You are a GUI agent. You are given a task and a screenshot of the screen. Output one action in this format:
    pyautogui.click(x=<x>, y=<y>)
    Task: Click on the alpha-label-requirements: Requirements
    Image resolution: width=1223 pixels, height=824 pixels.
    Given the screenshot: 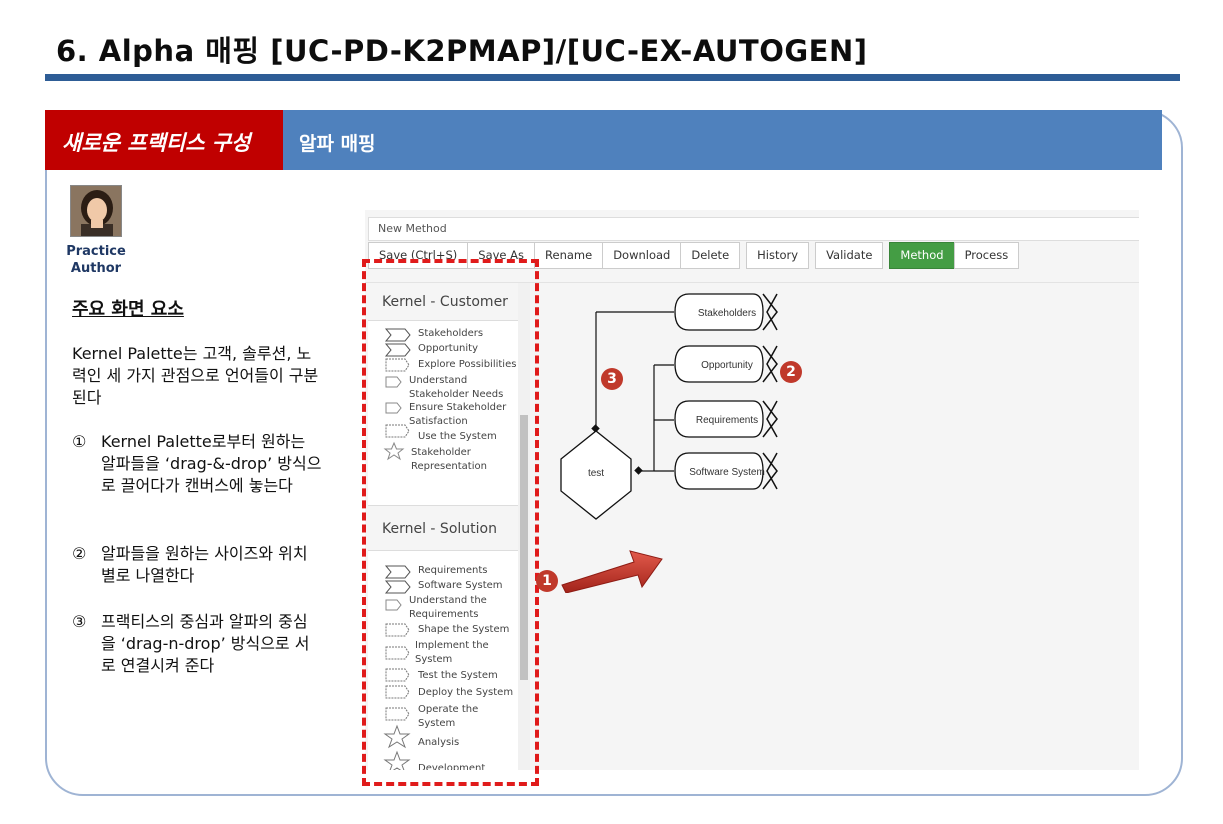 What is the action you would take?
    pyautogui.click(x=727, y=420)
    